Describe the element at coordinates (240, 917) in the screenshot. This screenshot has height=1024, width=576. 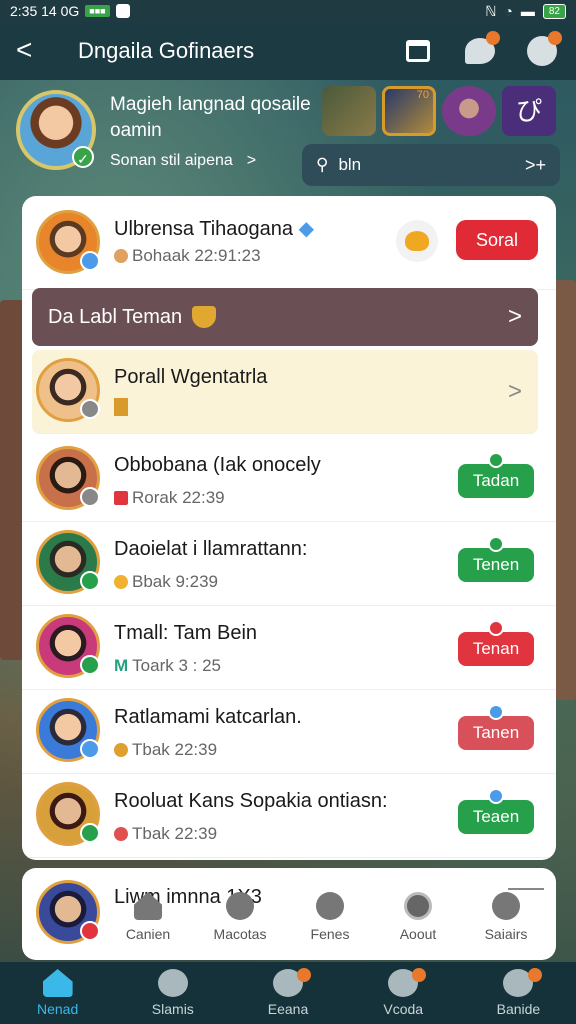
I see `quick-action-messages: Macotas` at that location.